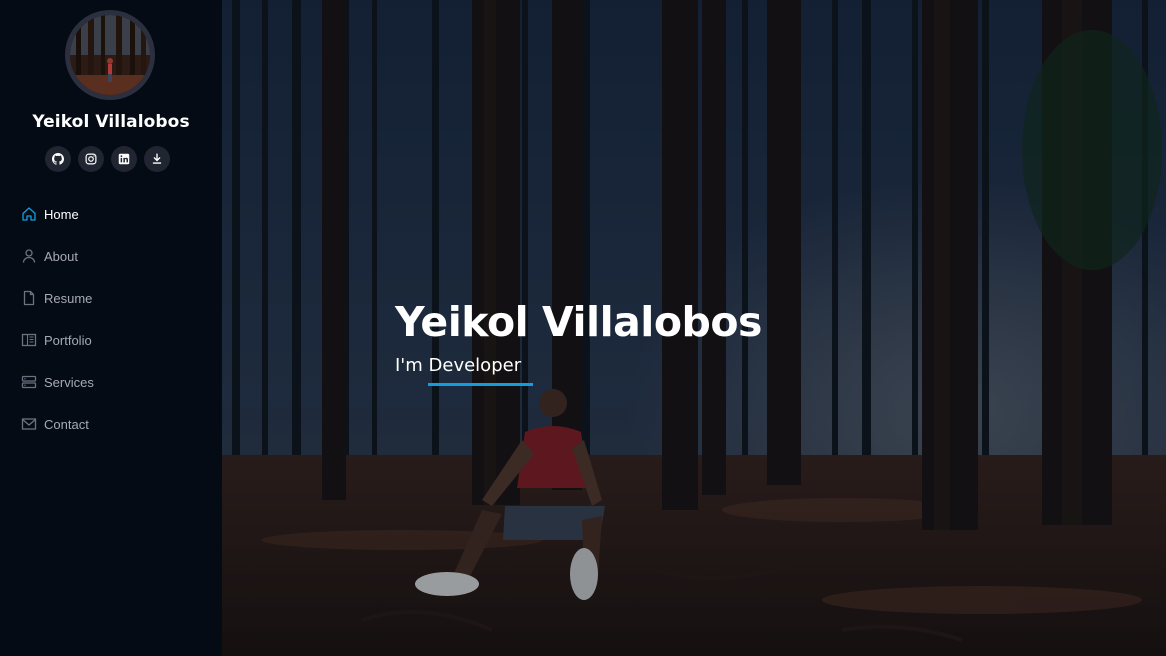  I want to click on typed-underline, so click(480, 384).